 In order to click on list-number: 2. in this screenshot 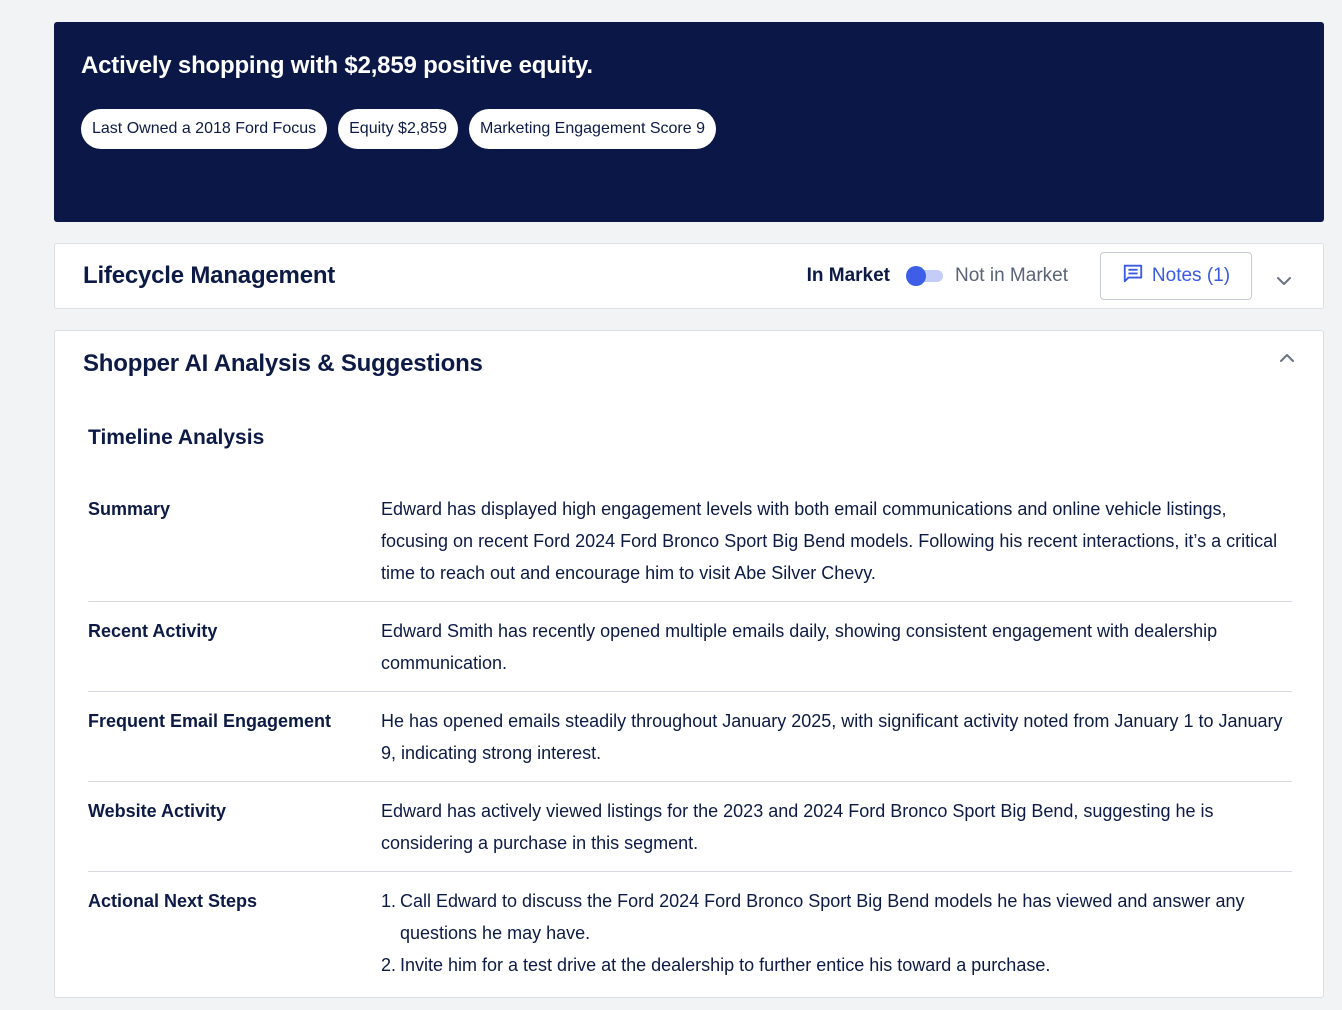, I will do `click(389, 965)`.